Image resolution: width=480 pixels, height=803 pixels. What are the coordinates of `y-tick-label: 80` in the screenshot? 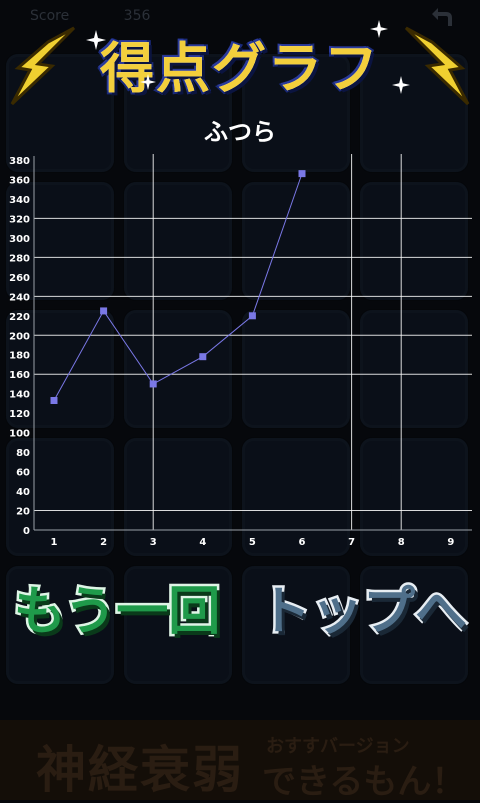 It's located at (23, 453).